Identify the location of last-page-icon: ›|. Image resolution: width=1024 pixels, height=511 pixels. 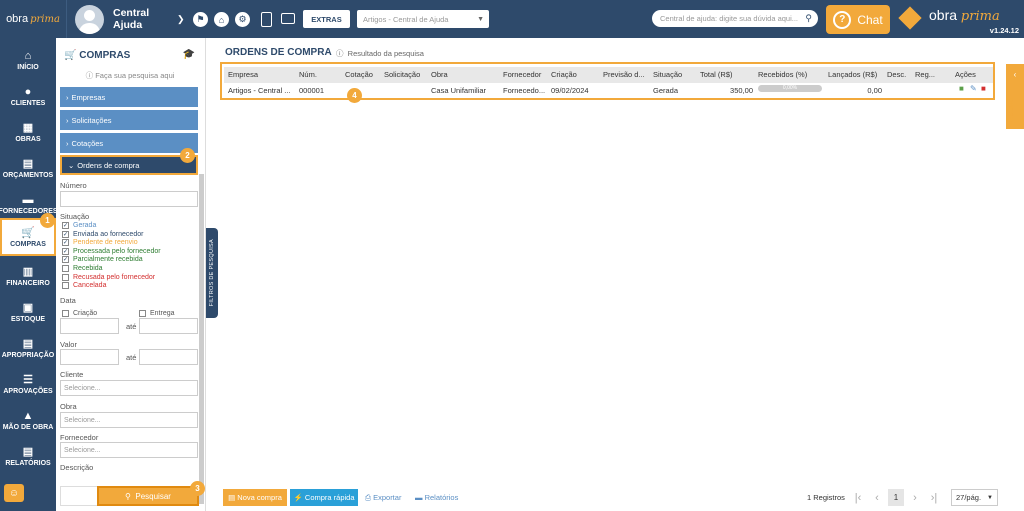
(934, 497).